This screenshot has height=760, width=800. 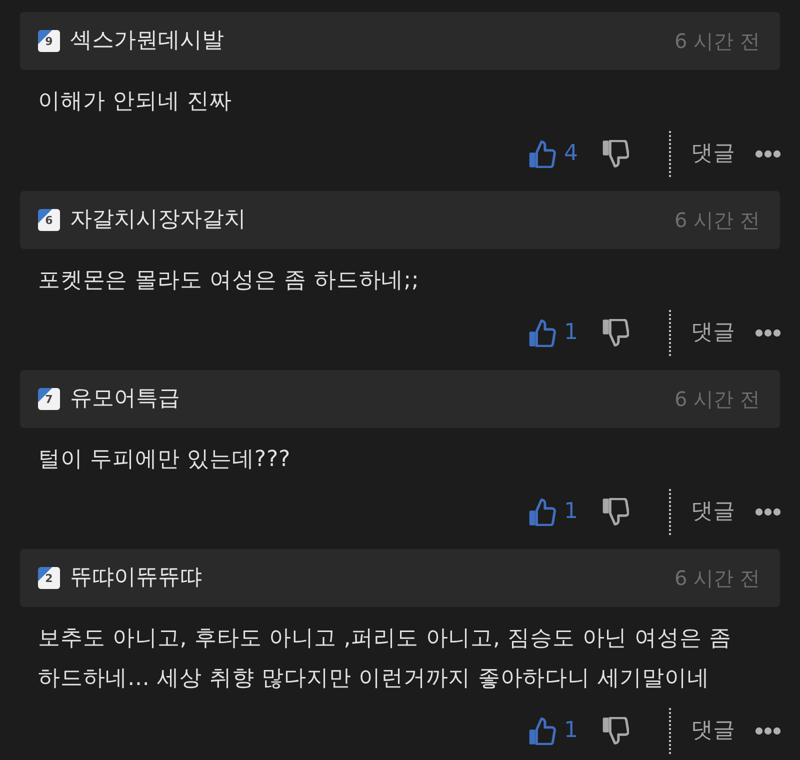 I want to click on username: 자갈치시장자갈치, so click(x=158, y=220).